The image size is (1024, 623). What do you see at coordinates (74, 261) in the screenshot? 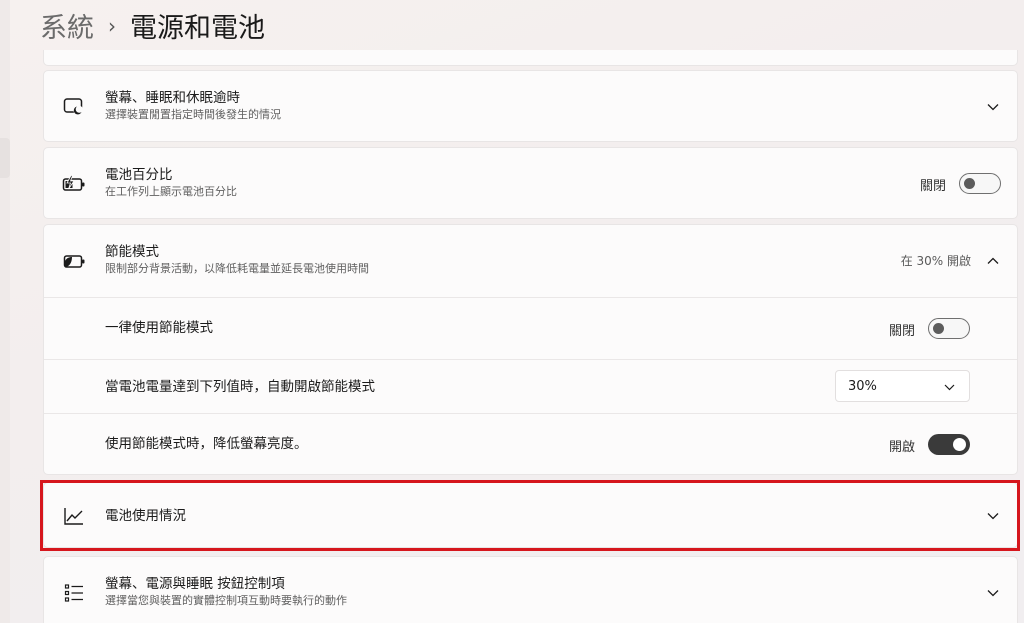
I see `energy-saver-icon` at bounding box center [74, 261].